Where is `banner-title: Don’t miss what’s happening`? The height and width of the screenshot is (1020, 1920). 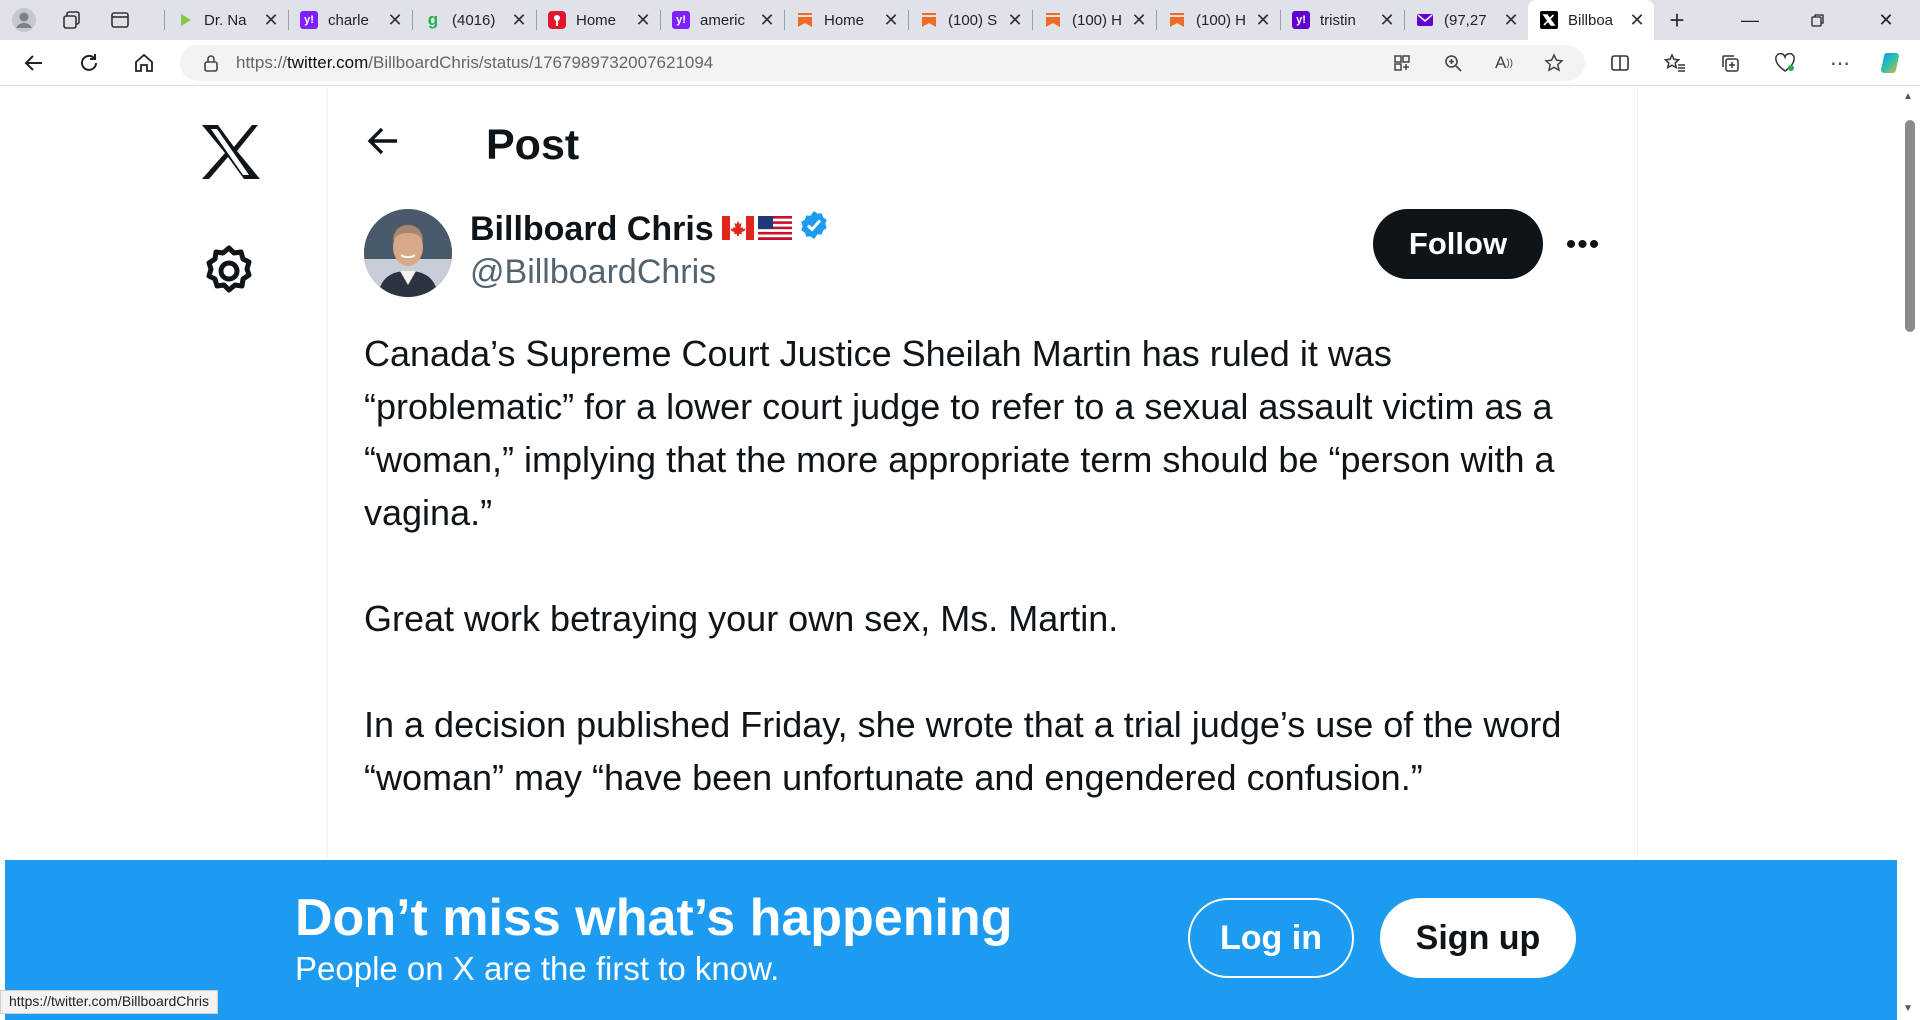 banner-title: Don’t miss what’s happening is located at coordinates (654, 918).